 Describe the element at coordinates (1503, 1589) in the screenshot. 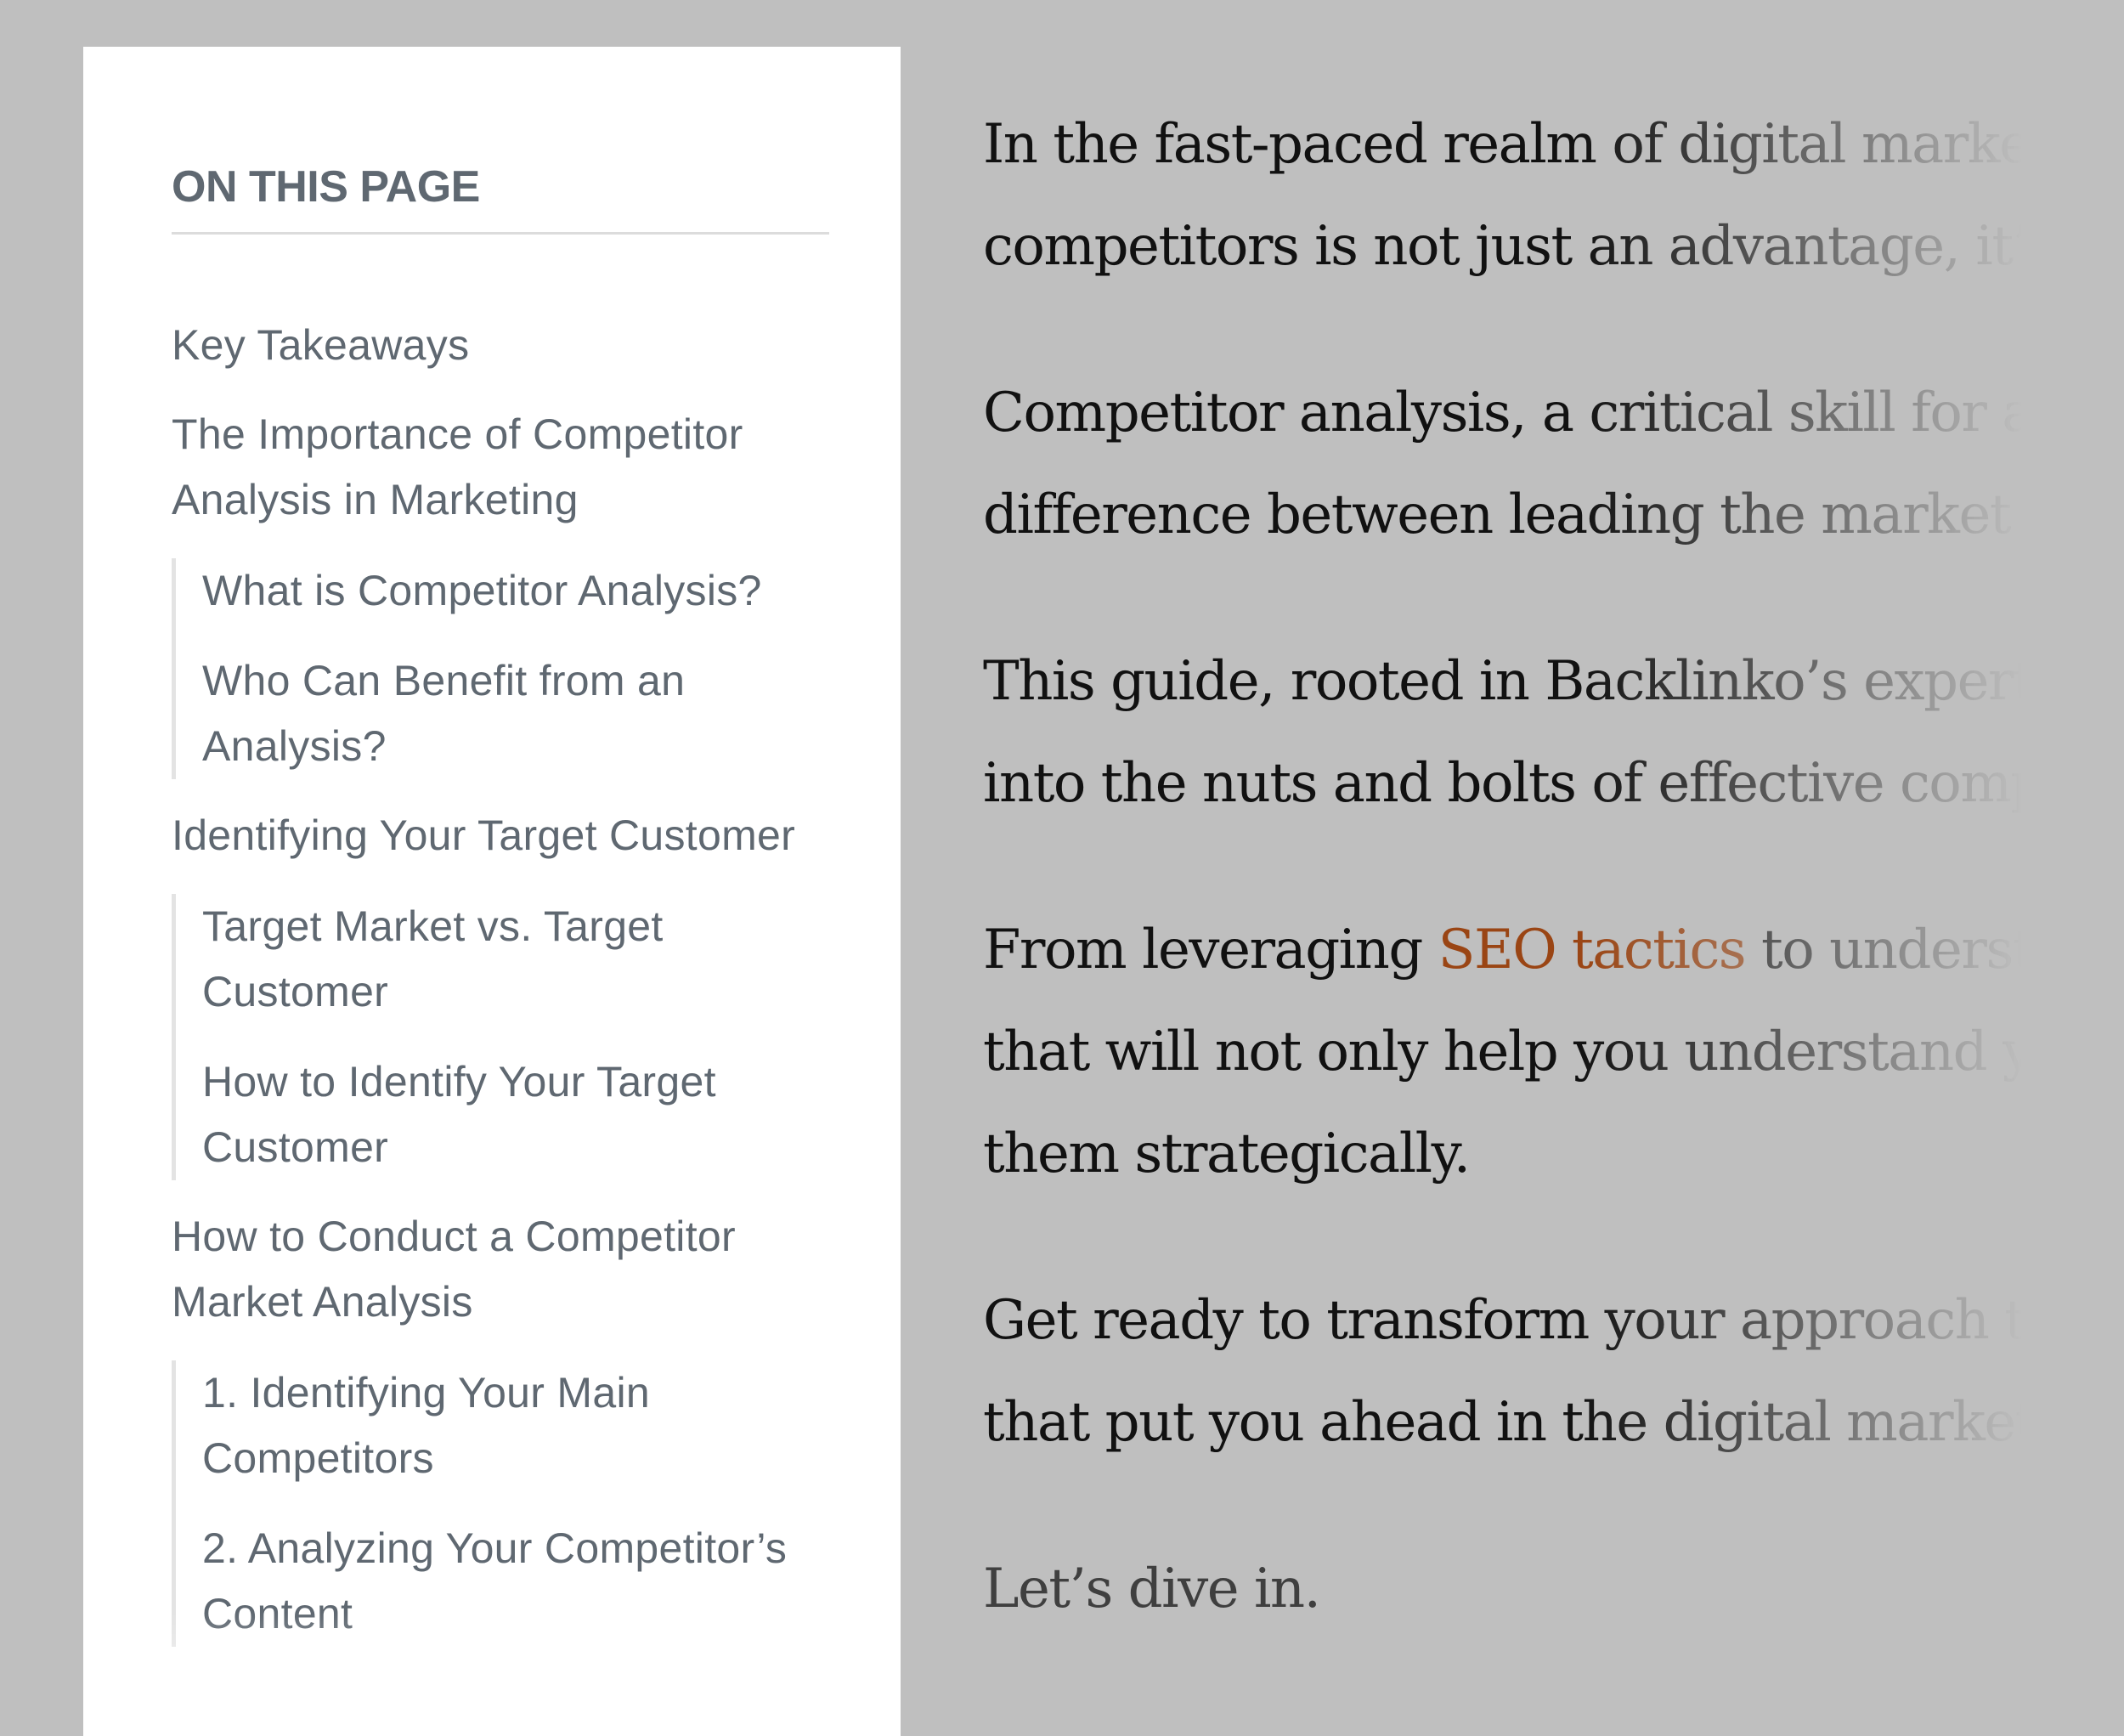

I see `paragraph-dive-in: Let’s dive in.` at that location.